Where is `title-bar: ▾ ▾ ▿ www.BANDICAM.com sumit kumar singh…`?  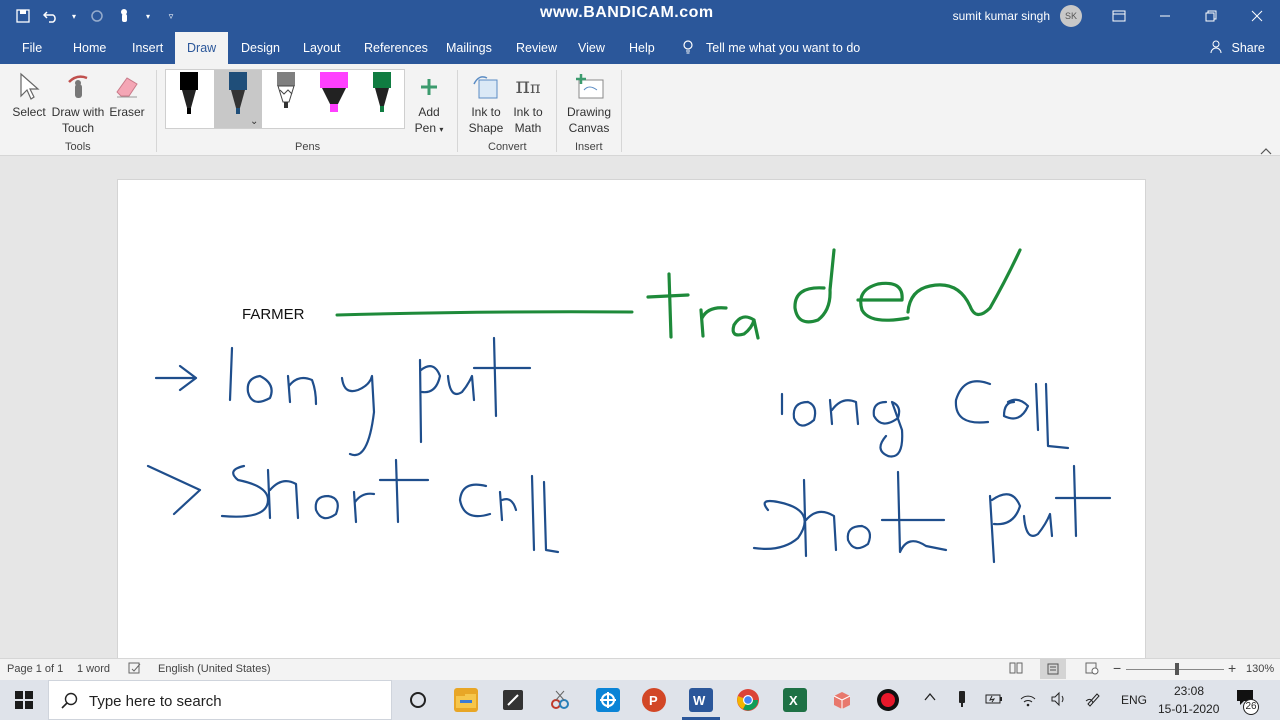
title-bar: ▾ ▾ ▿ www.BANDICAM.com sumit kumar singh… is located at coordinates (640, 16).